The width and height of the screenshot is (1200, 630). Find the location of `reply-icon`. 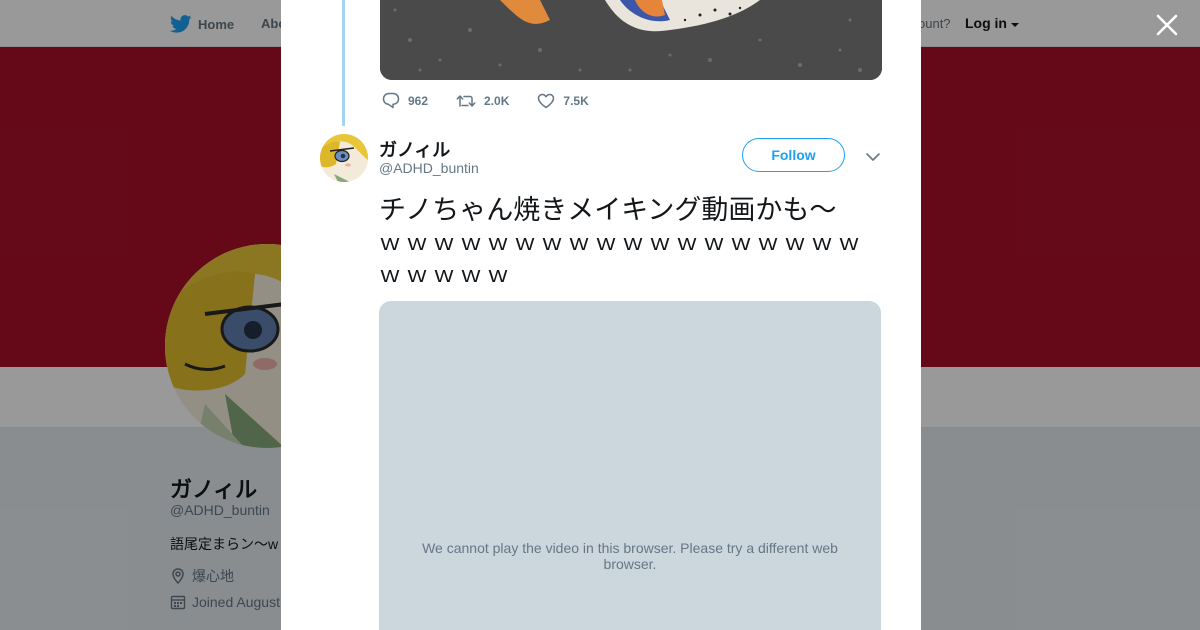

reply-icon is located at coordinates (391, 100).